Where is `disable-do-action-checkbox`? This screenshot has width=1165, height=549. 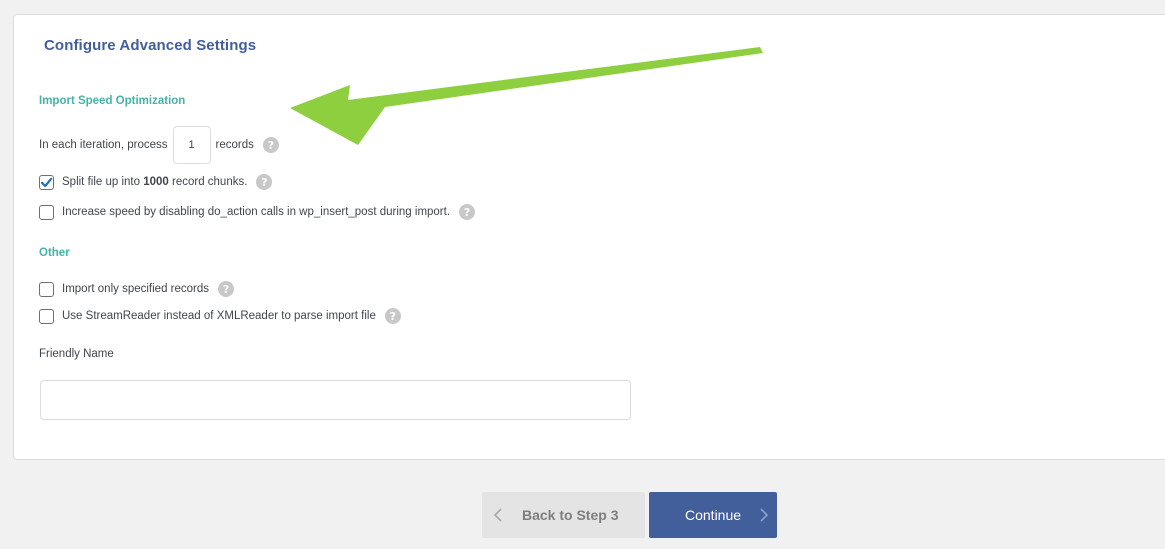 disable-do-action-checkbox is located at coordinates (46, 212).